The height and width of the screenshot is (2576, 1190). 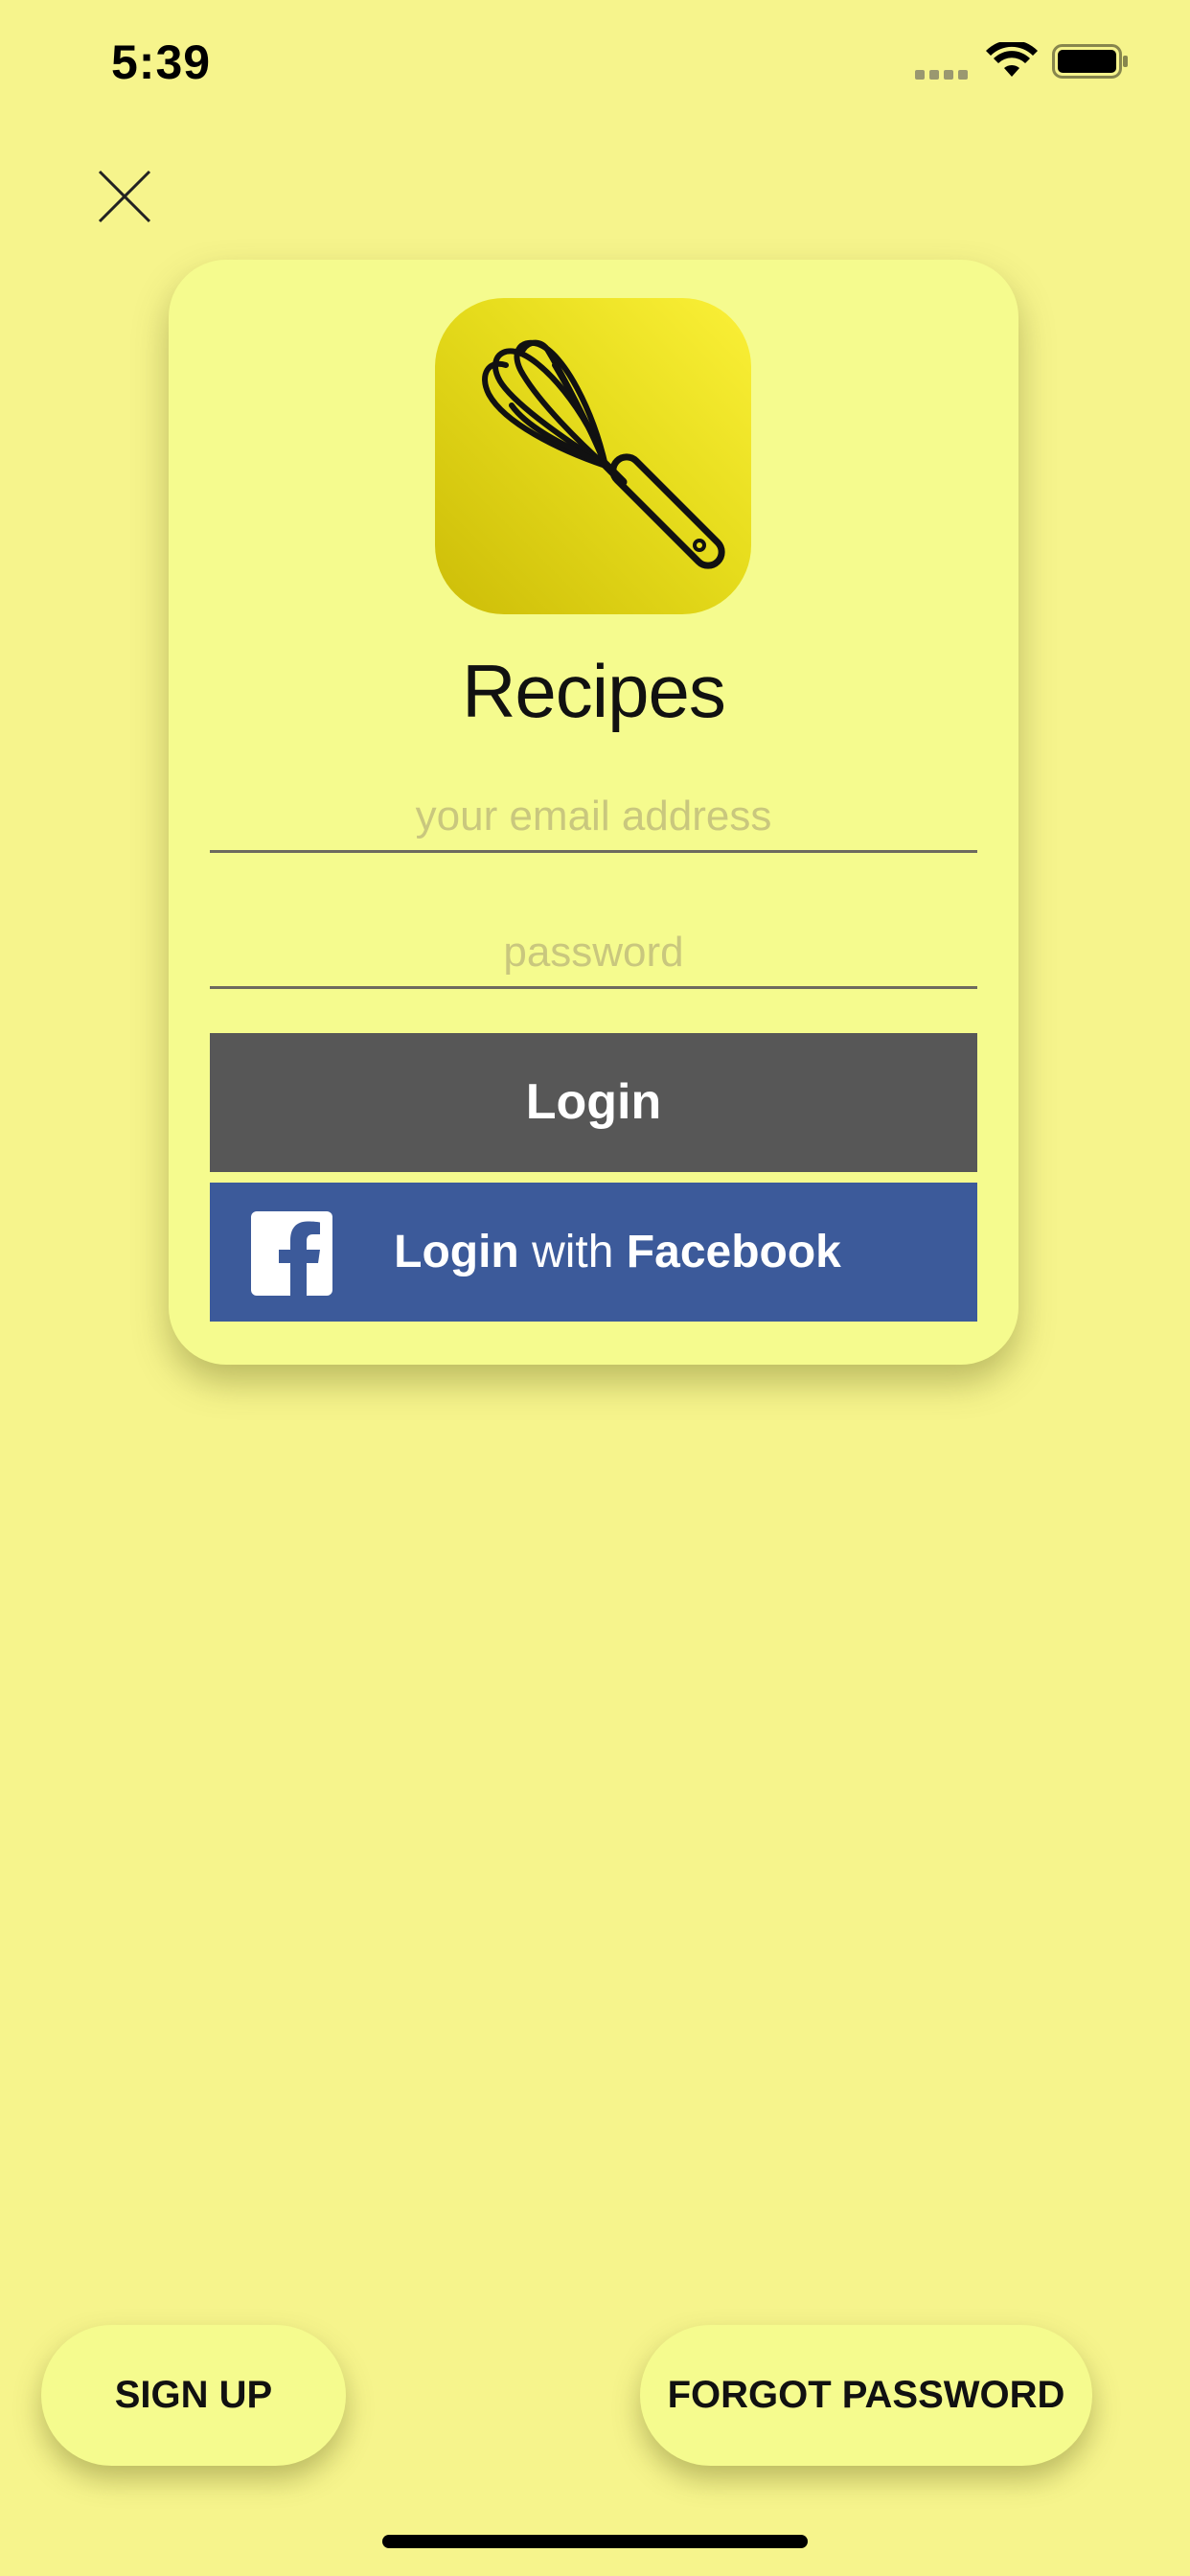 I want to click on status-time: 5:39, so click(x=162, y=62).